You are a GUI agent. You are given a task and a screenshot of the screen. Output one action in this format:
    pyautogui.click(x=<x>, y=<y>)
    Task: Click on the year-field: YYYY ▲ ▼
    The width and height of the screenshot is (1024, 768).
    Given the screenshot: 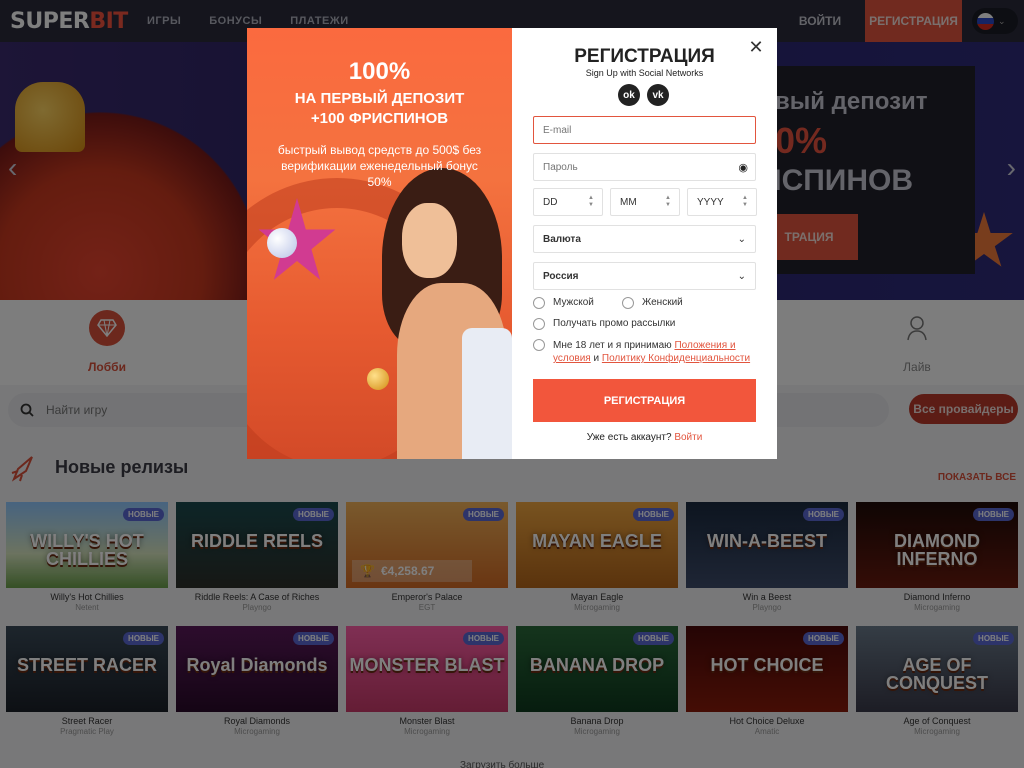 What is the action you would take?
    pyautogui.click(x=722, y=202)
    